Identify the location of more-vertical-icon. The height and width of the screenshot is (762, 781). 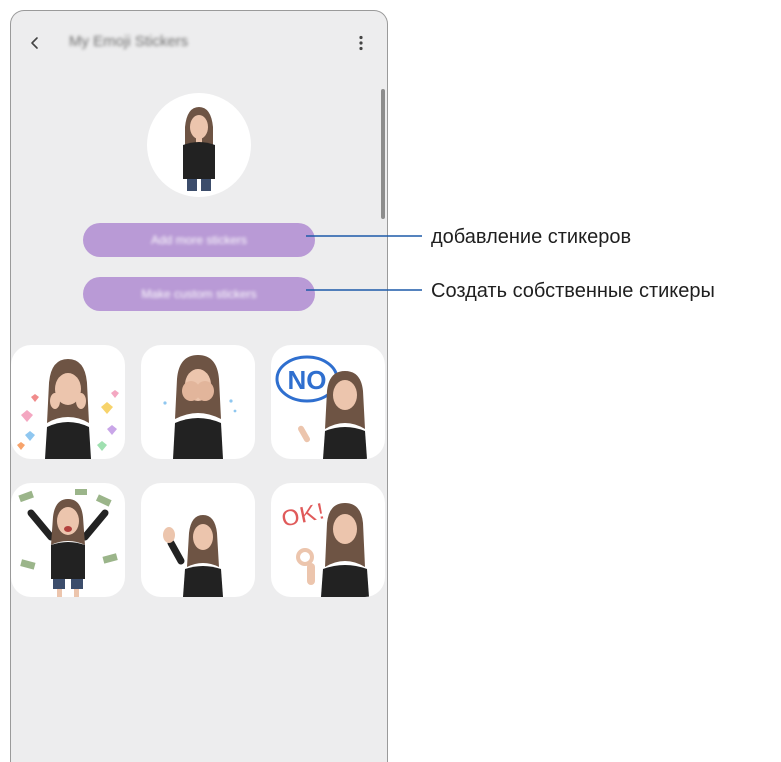
(361, 43).